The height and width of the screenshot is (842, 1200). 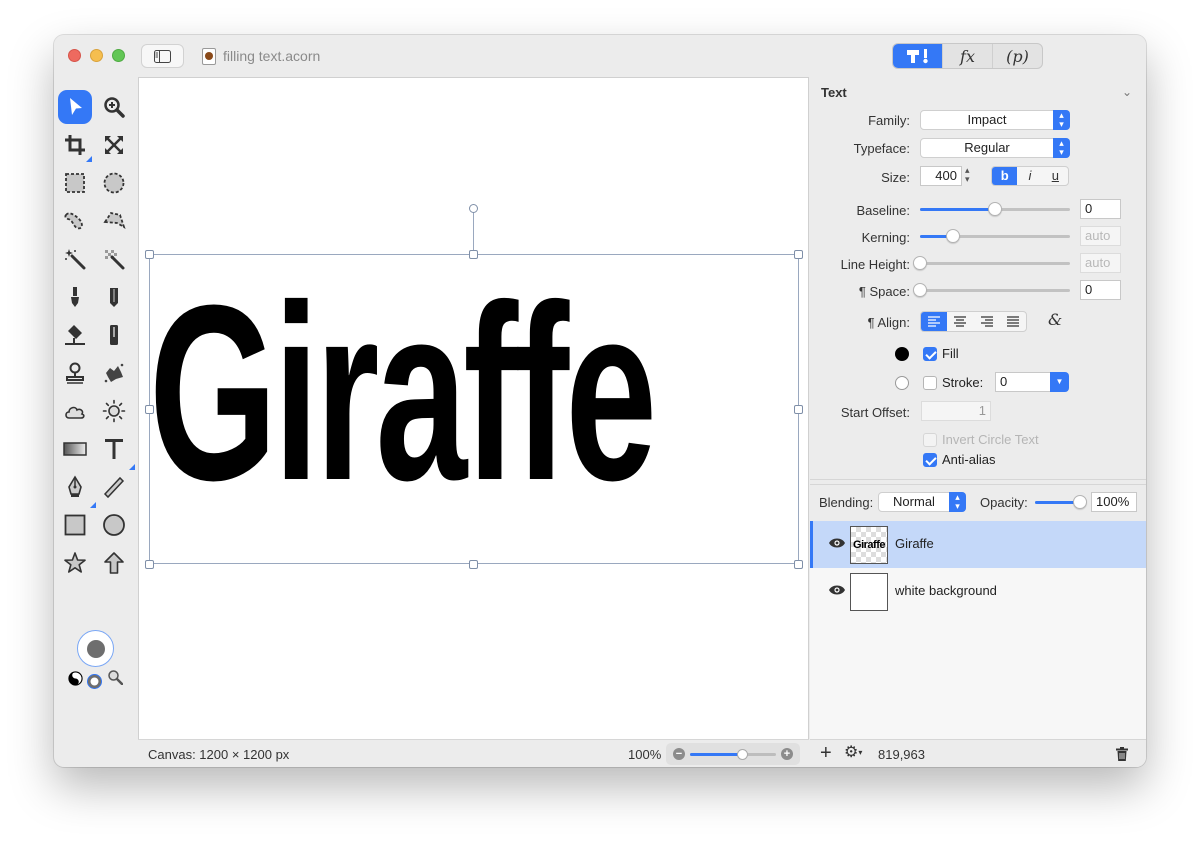 I want to click on instant-alpha-tool, so click(x=114, y=259).